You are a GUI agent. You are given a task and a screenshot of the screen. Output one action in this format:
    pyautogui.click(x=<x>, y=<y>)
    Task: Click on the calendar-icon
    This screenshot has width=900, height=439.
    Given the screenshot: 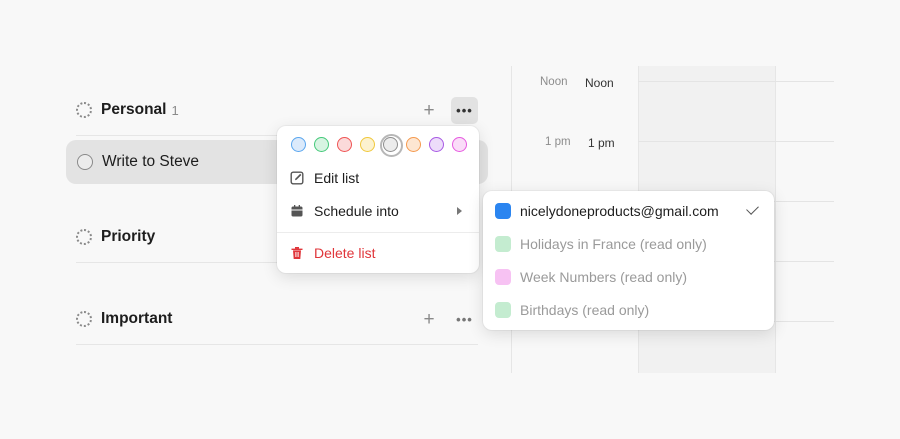 What is the action you would take?
    pyautogui.click(x=297, y=211)
    